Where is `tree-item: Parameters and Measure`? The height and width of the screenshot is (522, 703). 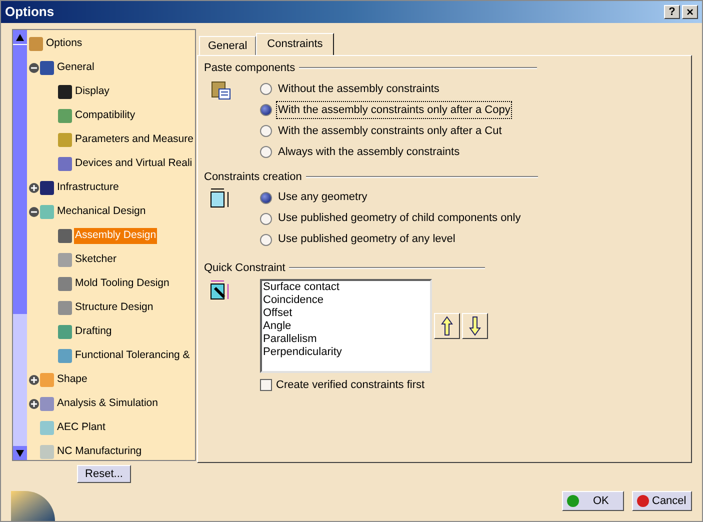
tree-item: Parameters and Measure is located at coordinates (134, 140).